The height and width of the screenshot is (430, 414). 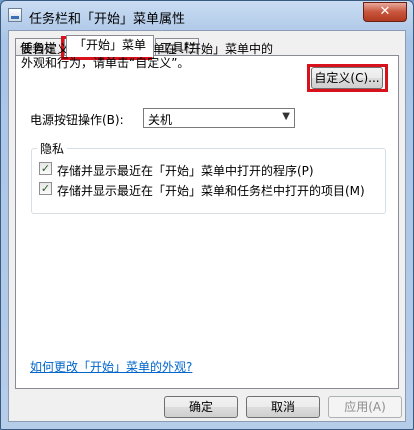 What do you see at coordinates (207, 16) in the screenshot?
I see `title-bar: 任务栏和「开始」菜单属性 ✕` at bounding box center [207, 16].